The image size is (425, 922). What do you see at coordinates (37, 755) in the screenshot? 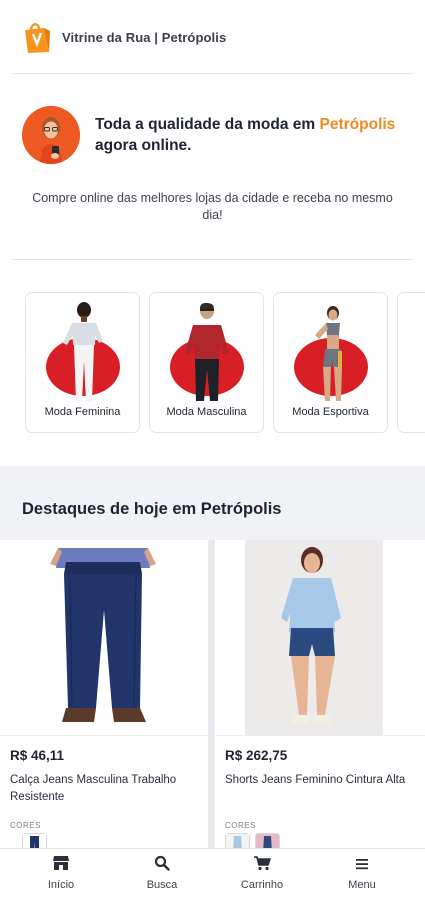
I see `product-price: R$ 46,11` at bounding box center [37, 755].